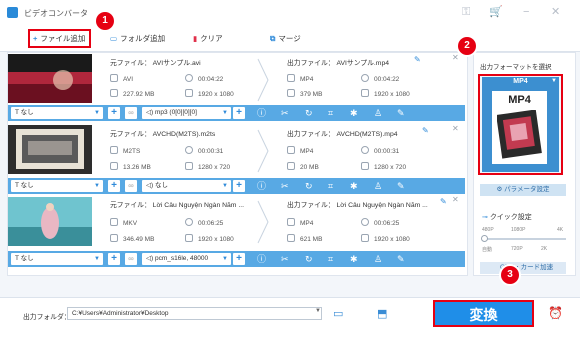 The image size is (580, 338). What do you see at coordinates (209, 238) in the screenshot?
I see `source-resolution: 1920 x 1080` at bounding box center [209, 238].